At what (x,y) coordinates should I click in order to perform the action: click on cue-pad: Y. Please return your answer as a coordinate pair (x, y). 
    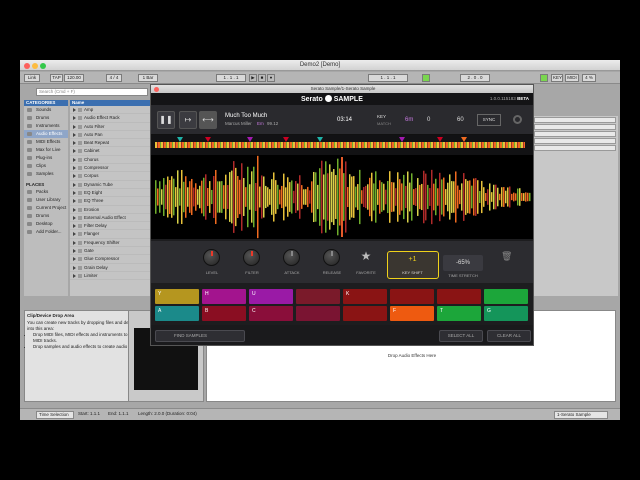
    Looking at the image, I should click on (177, 296).